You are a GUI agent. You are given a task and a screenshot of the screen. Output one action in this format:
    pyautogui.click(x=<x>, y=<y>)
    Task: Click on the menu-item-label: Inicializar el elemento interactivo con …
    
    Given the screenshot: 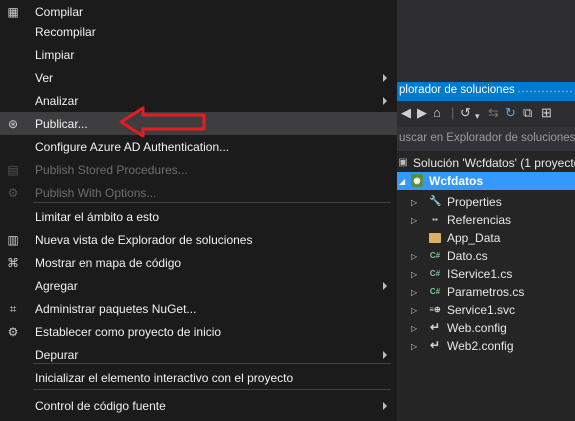 What is the action you would take?
    pyautogui.click(x=164, y=378)
    